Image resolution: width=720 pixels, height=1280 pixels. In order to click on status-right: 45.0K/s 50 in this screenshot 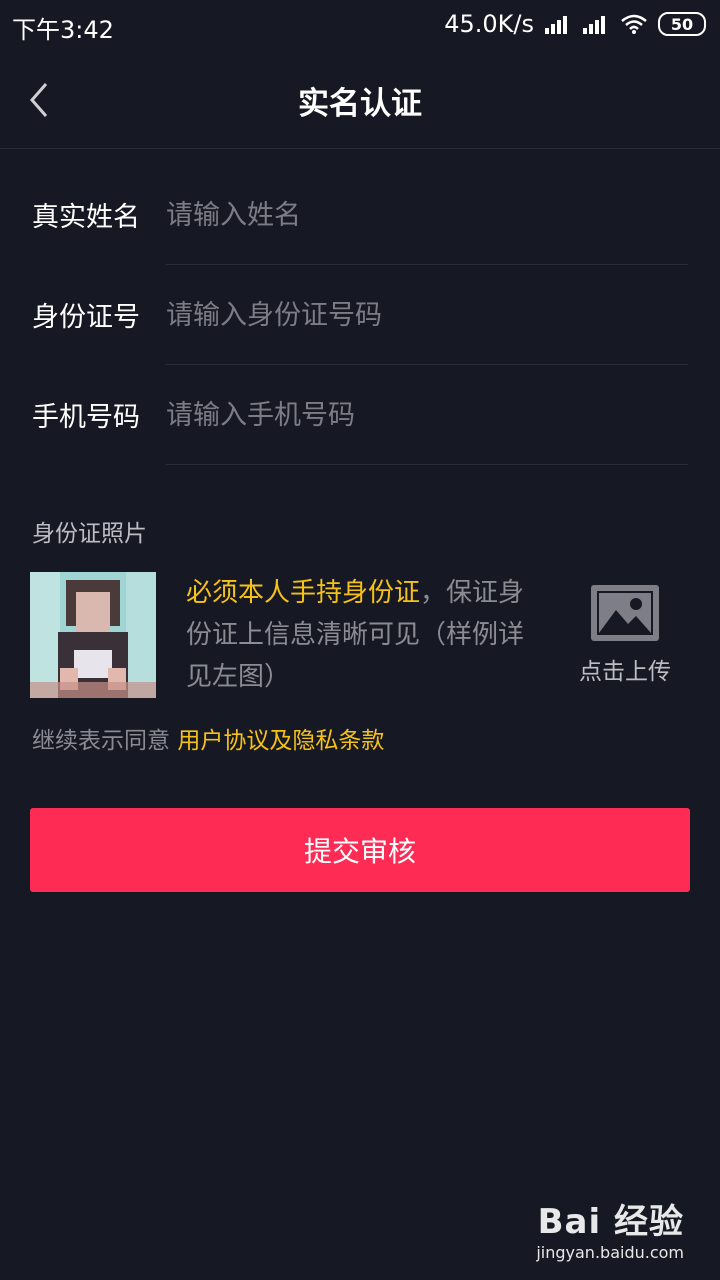, I will do `click(575, 24)`.